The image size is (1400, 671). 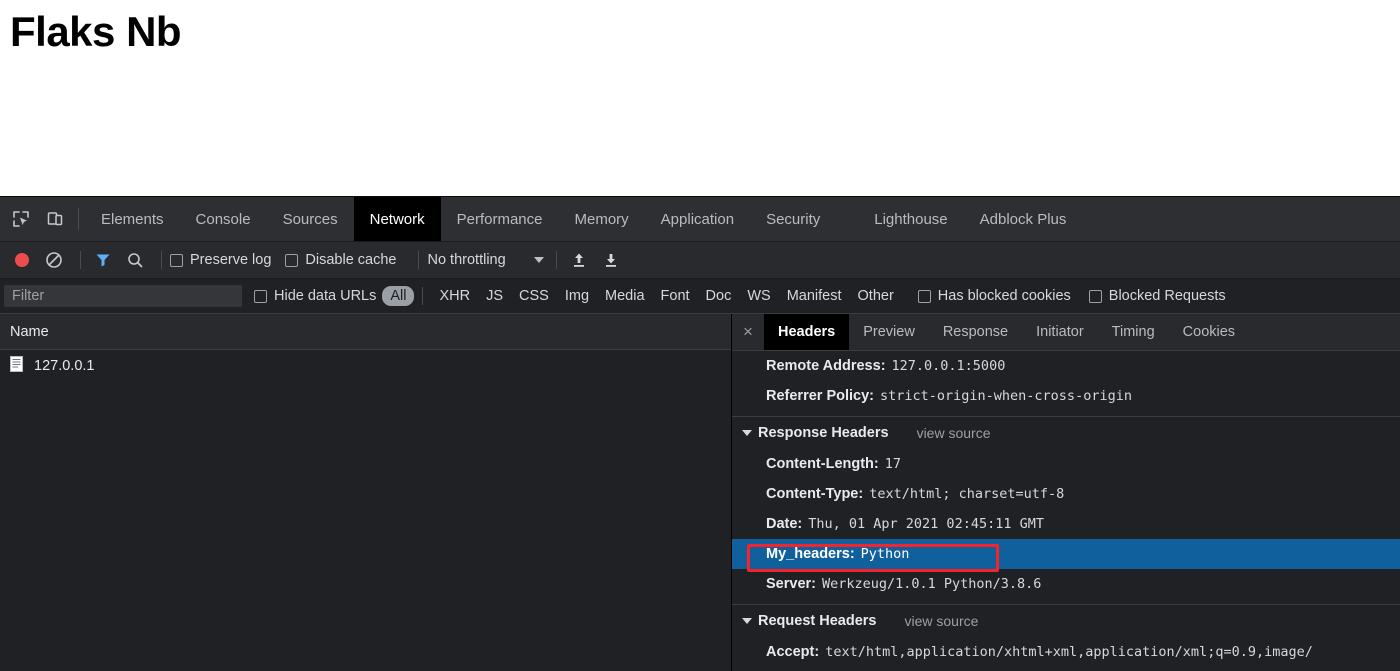 What do you see at coordinates (1060, 332) in the screenshot?
I see `detail-tab-initiator: Initiator` at bounding box center [1060, 332].